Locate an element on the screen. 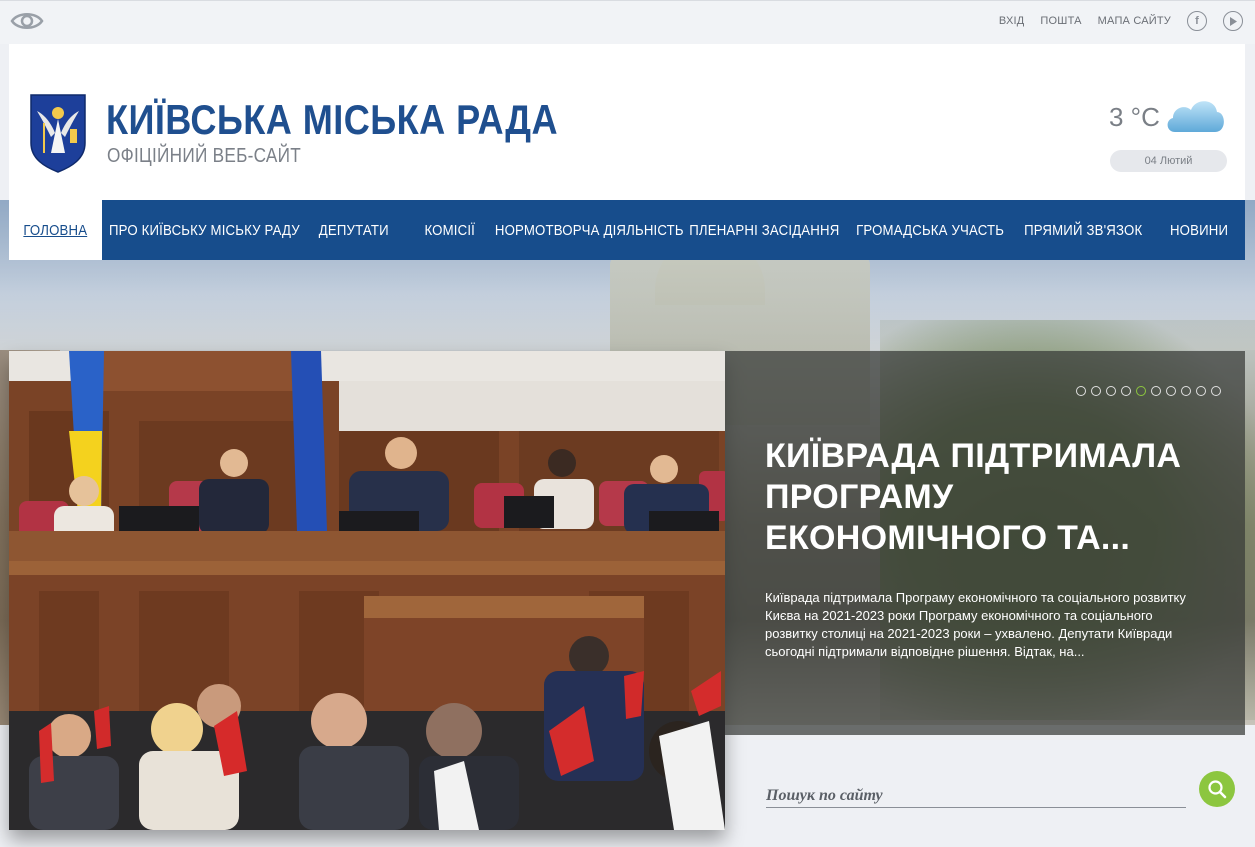  nav-item-lawmaking: НОРМОТВОРЧА ДІЯЛЬНІСТЬ is located at coordinates (589, 230).